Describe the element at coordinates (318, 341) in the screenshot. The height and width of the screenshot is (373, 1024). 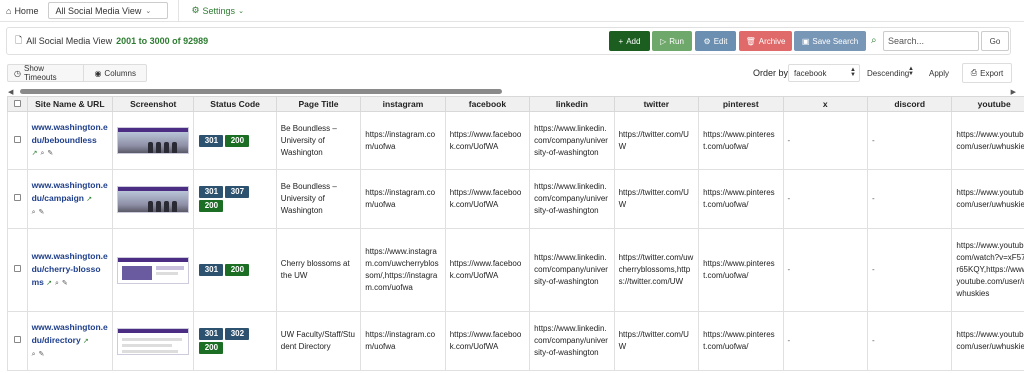
I see `page-title-cell: UW Faculty/Staff/Student Directory` at that location.